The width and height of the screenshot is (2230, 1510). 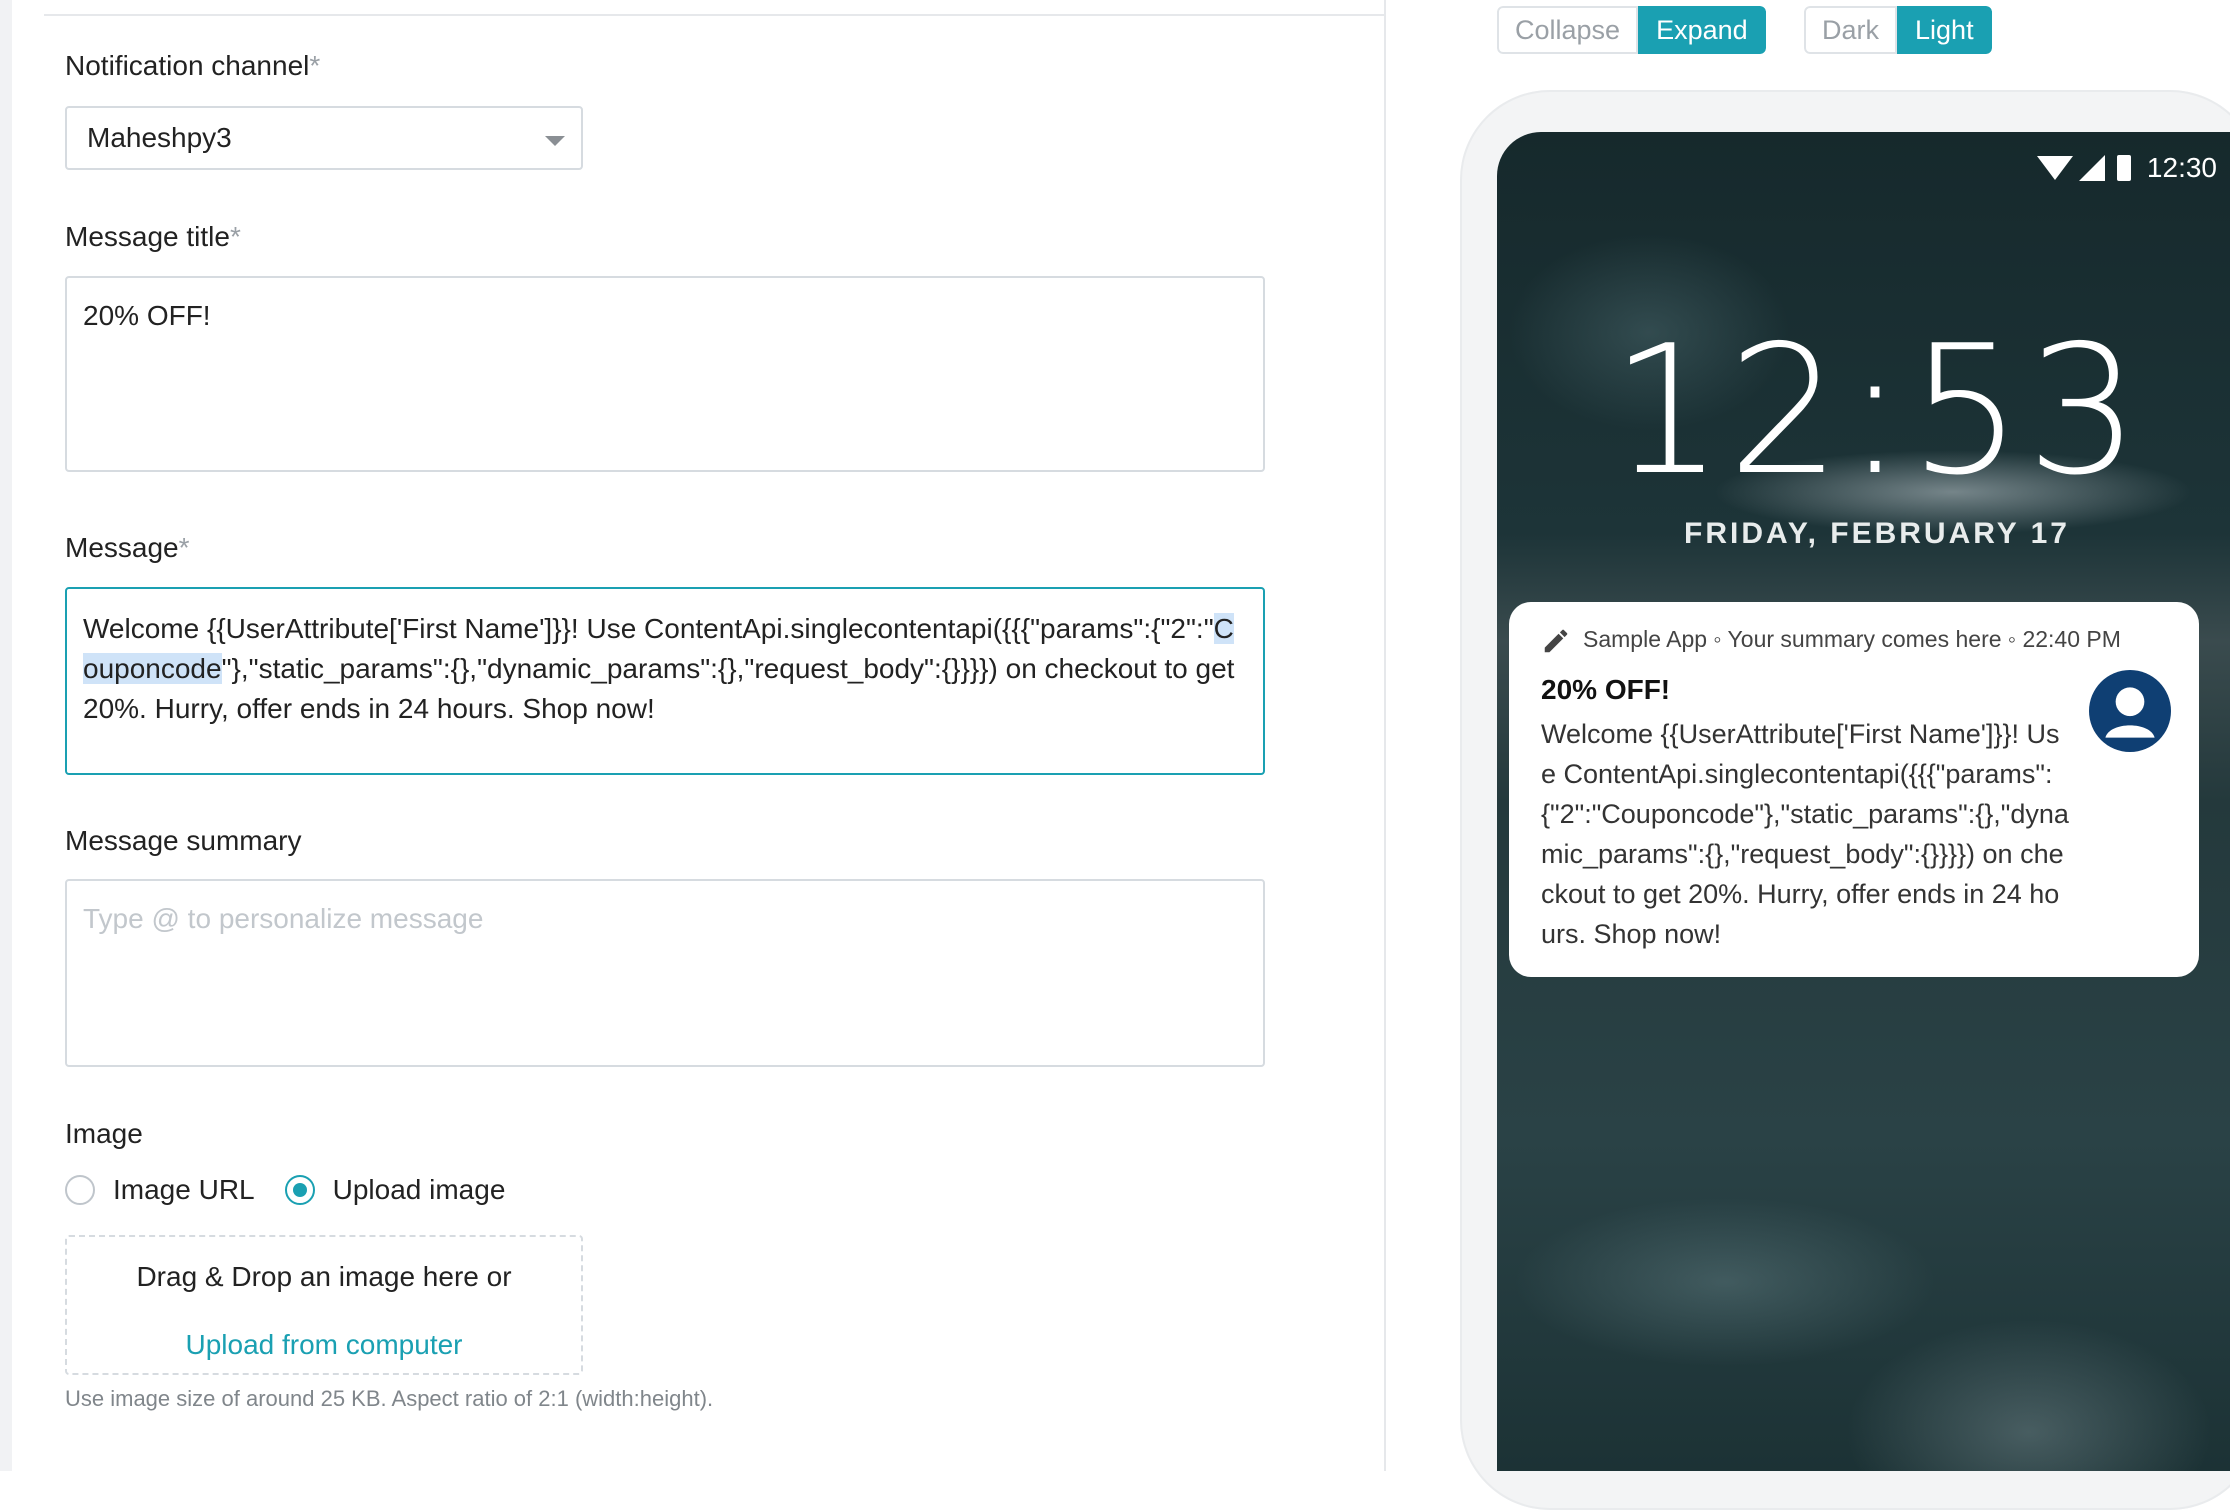 I want to click on message-summary-label: Message summary, so click(x=183, y=841).